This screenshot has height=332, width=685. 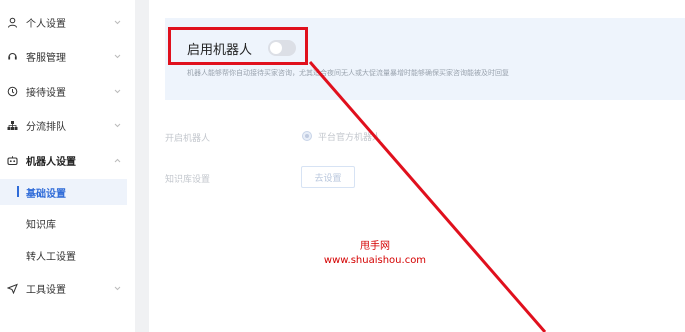 I want to click on watermark-line1: 甩手网, so click(x=375, y=246).